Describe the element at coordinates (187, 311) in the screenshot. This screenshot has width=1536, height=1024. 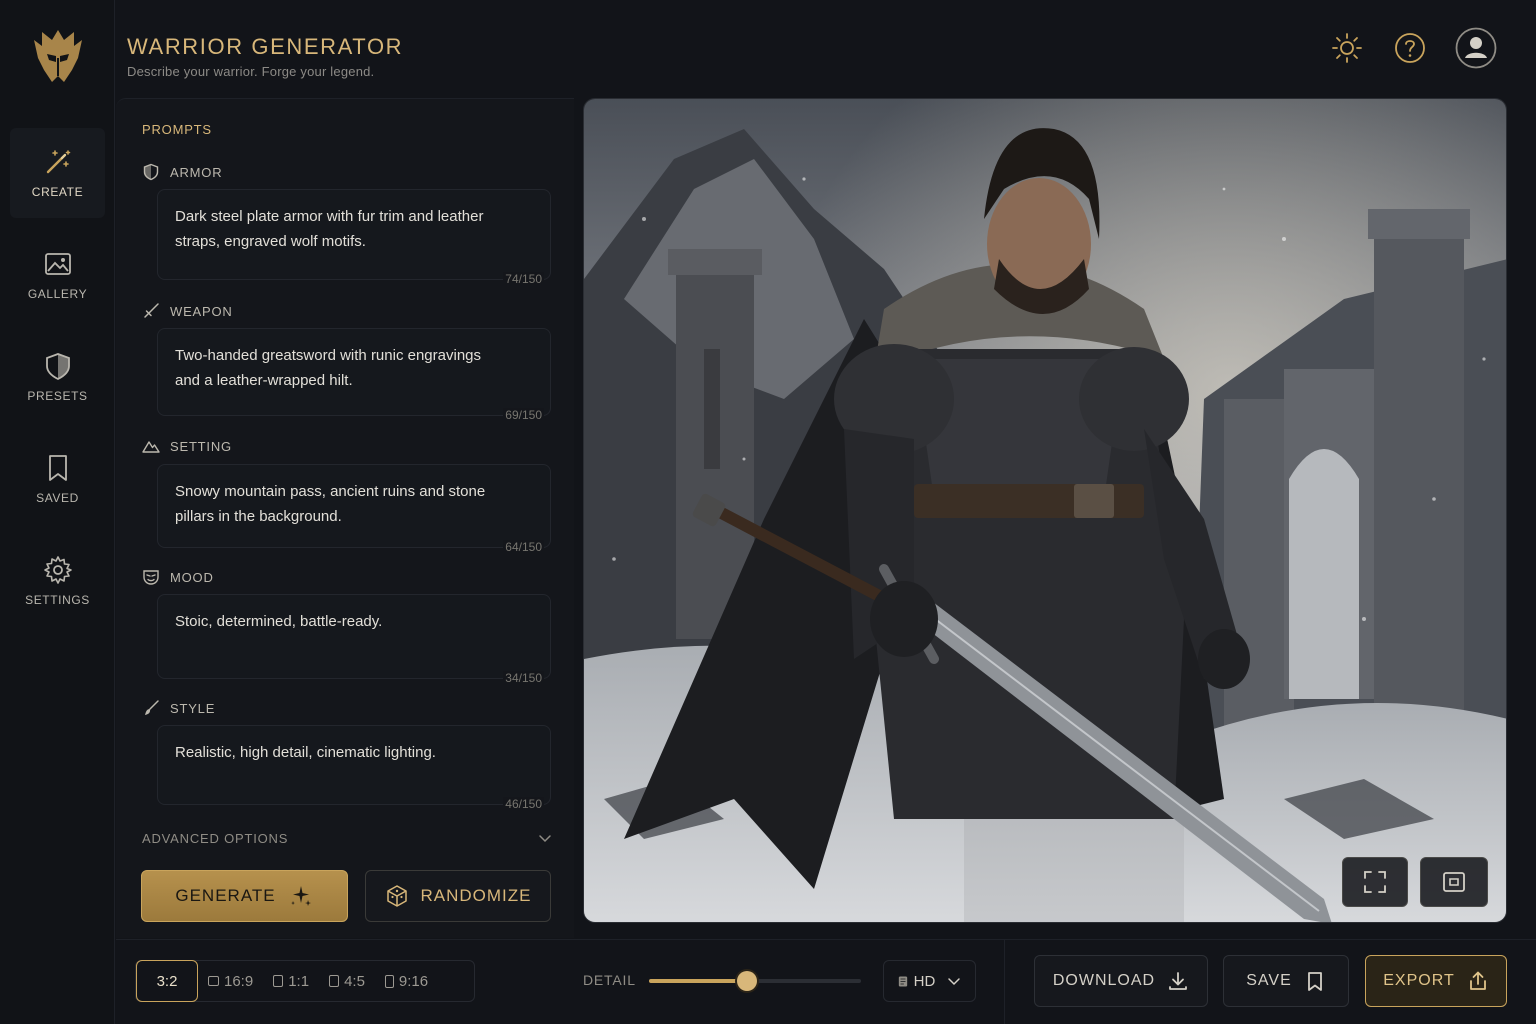
I see `weapon-label: WEAPON` at that location.